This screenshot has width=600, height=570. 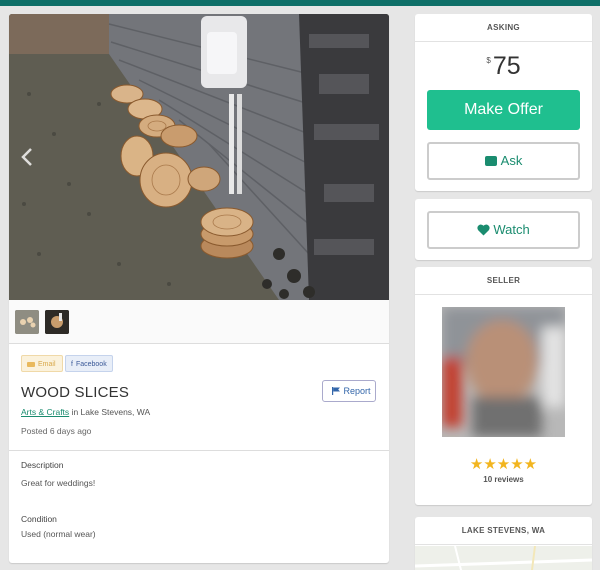 I want to click on seller-avatar, so click(x=503, y=372).